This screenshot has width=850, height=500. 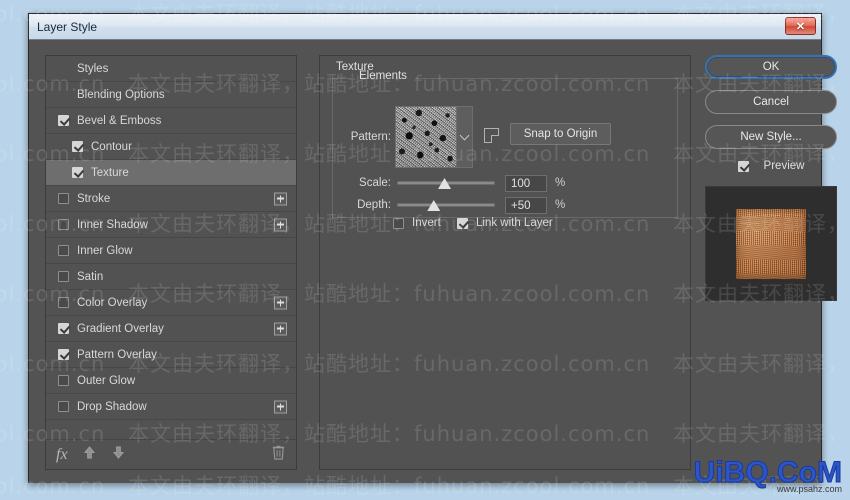 I want to click on style-row-label: Outer Glow, so click(x=106, y=380).